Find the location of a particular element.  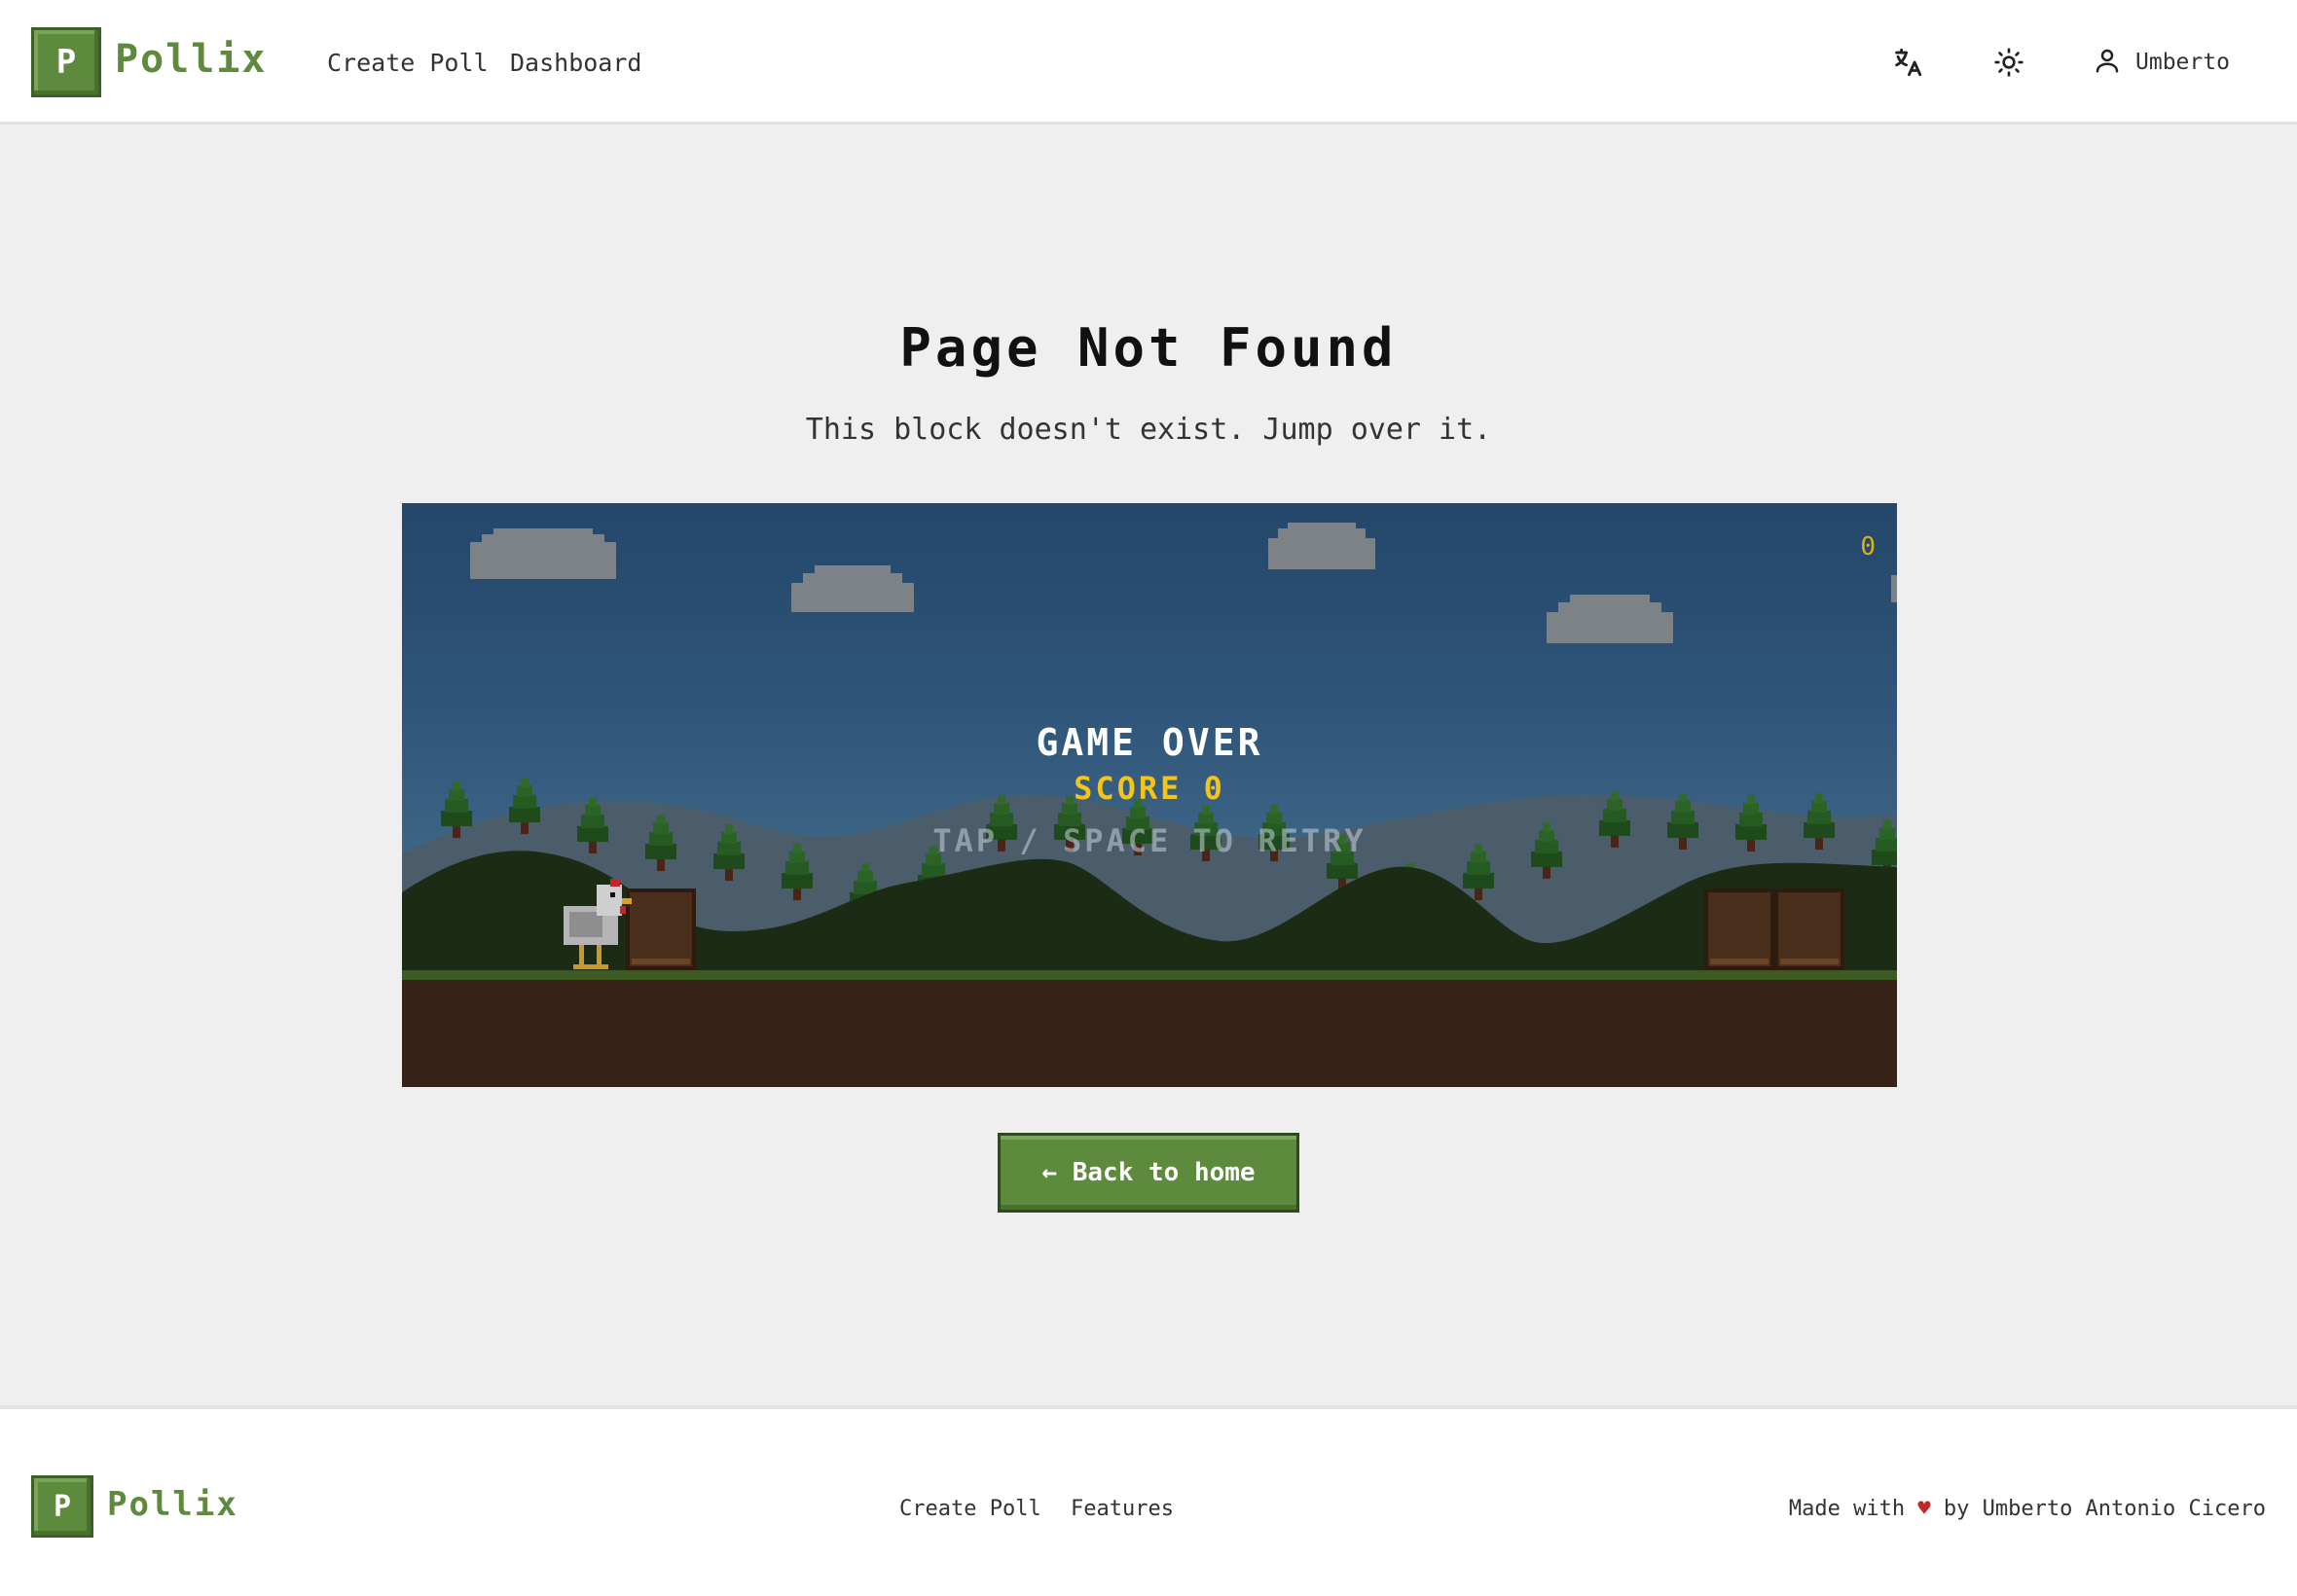

grass-strip is located at coordinates (1149, 975).